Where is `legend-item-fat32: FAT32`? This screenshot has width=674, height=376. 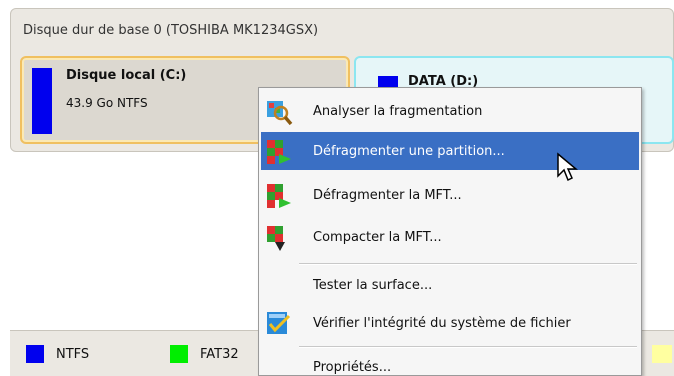 legend-item-fat32: FAT32 is located at coordinates (204, 354).